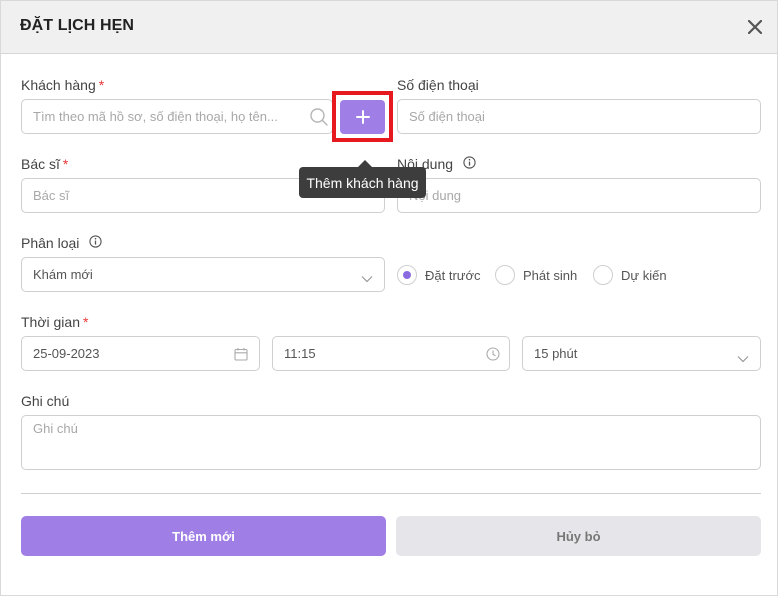  I want to click on radio-label: Phát sinh, so click(550, 275).